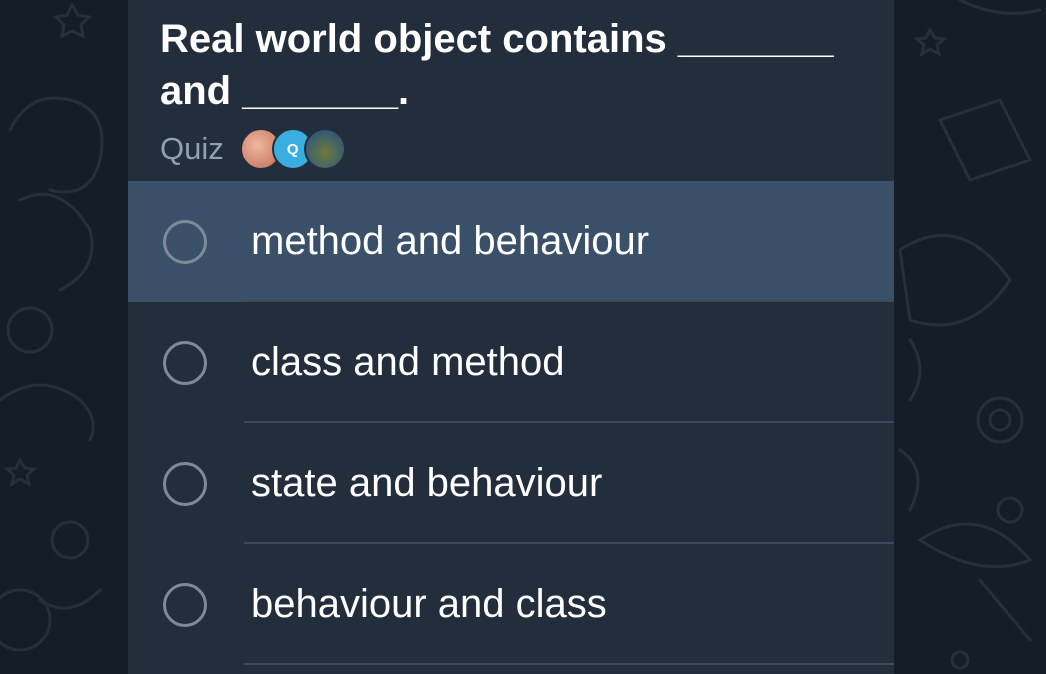 This screenshot has height=674, width=1046. I want to click on poll-option-label: method and behaviour, so click(450, 241).